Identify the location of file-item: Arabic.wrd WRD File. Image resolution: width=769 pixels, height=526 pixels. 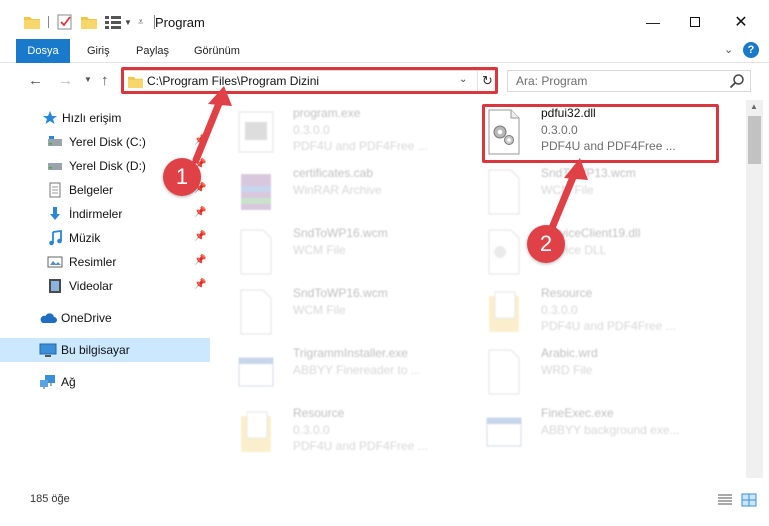
(603, 372).